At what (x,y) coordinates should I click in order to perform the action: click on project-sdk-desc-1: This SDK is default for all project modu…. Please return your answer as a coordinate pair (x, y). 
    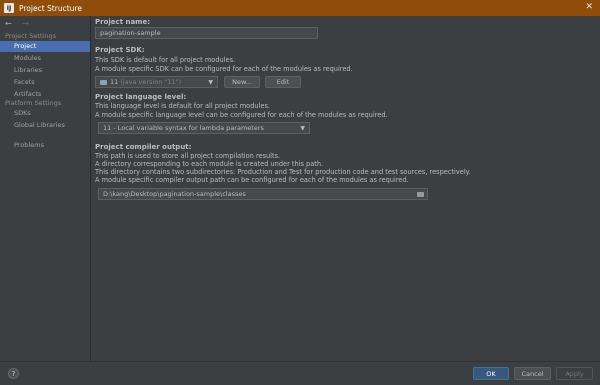
    Looking at the image, I should click on (165, 60).